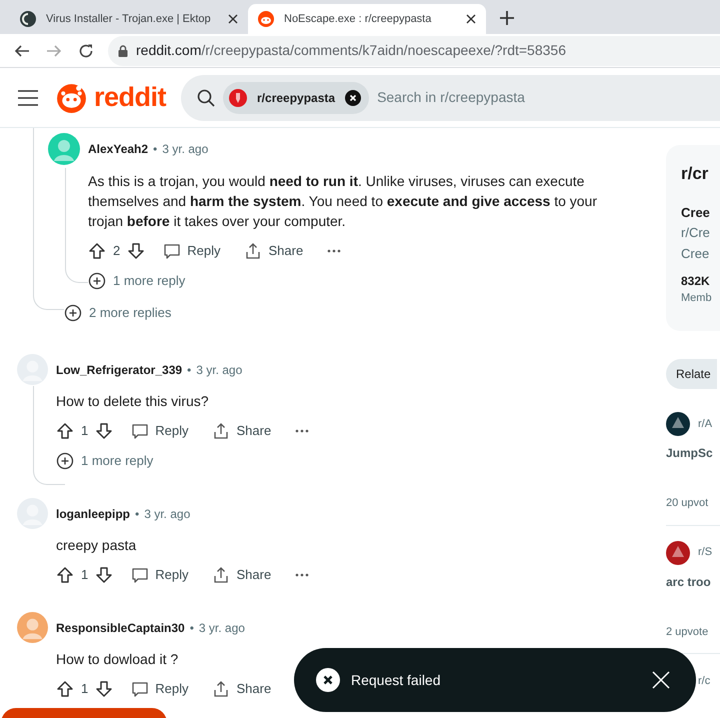 Image resolution: width=720 pixels, height=718 pixels. What do you see at coordinates (696, 213) in the screenshot?
I see `community-name: Cree` at bounding box center [696, 213].